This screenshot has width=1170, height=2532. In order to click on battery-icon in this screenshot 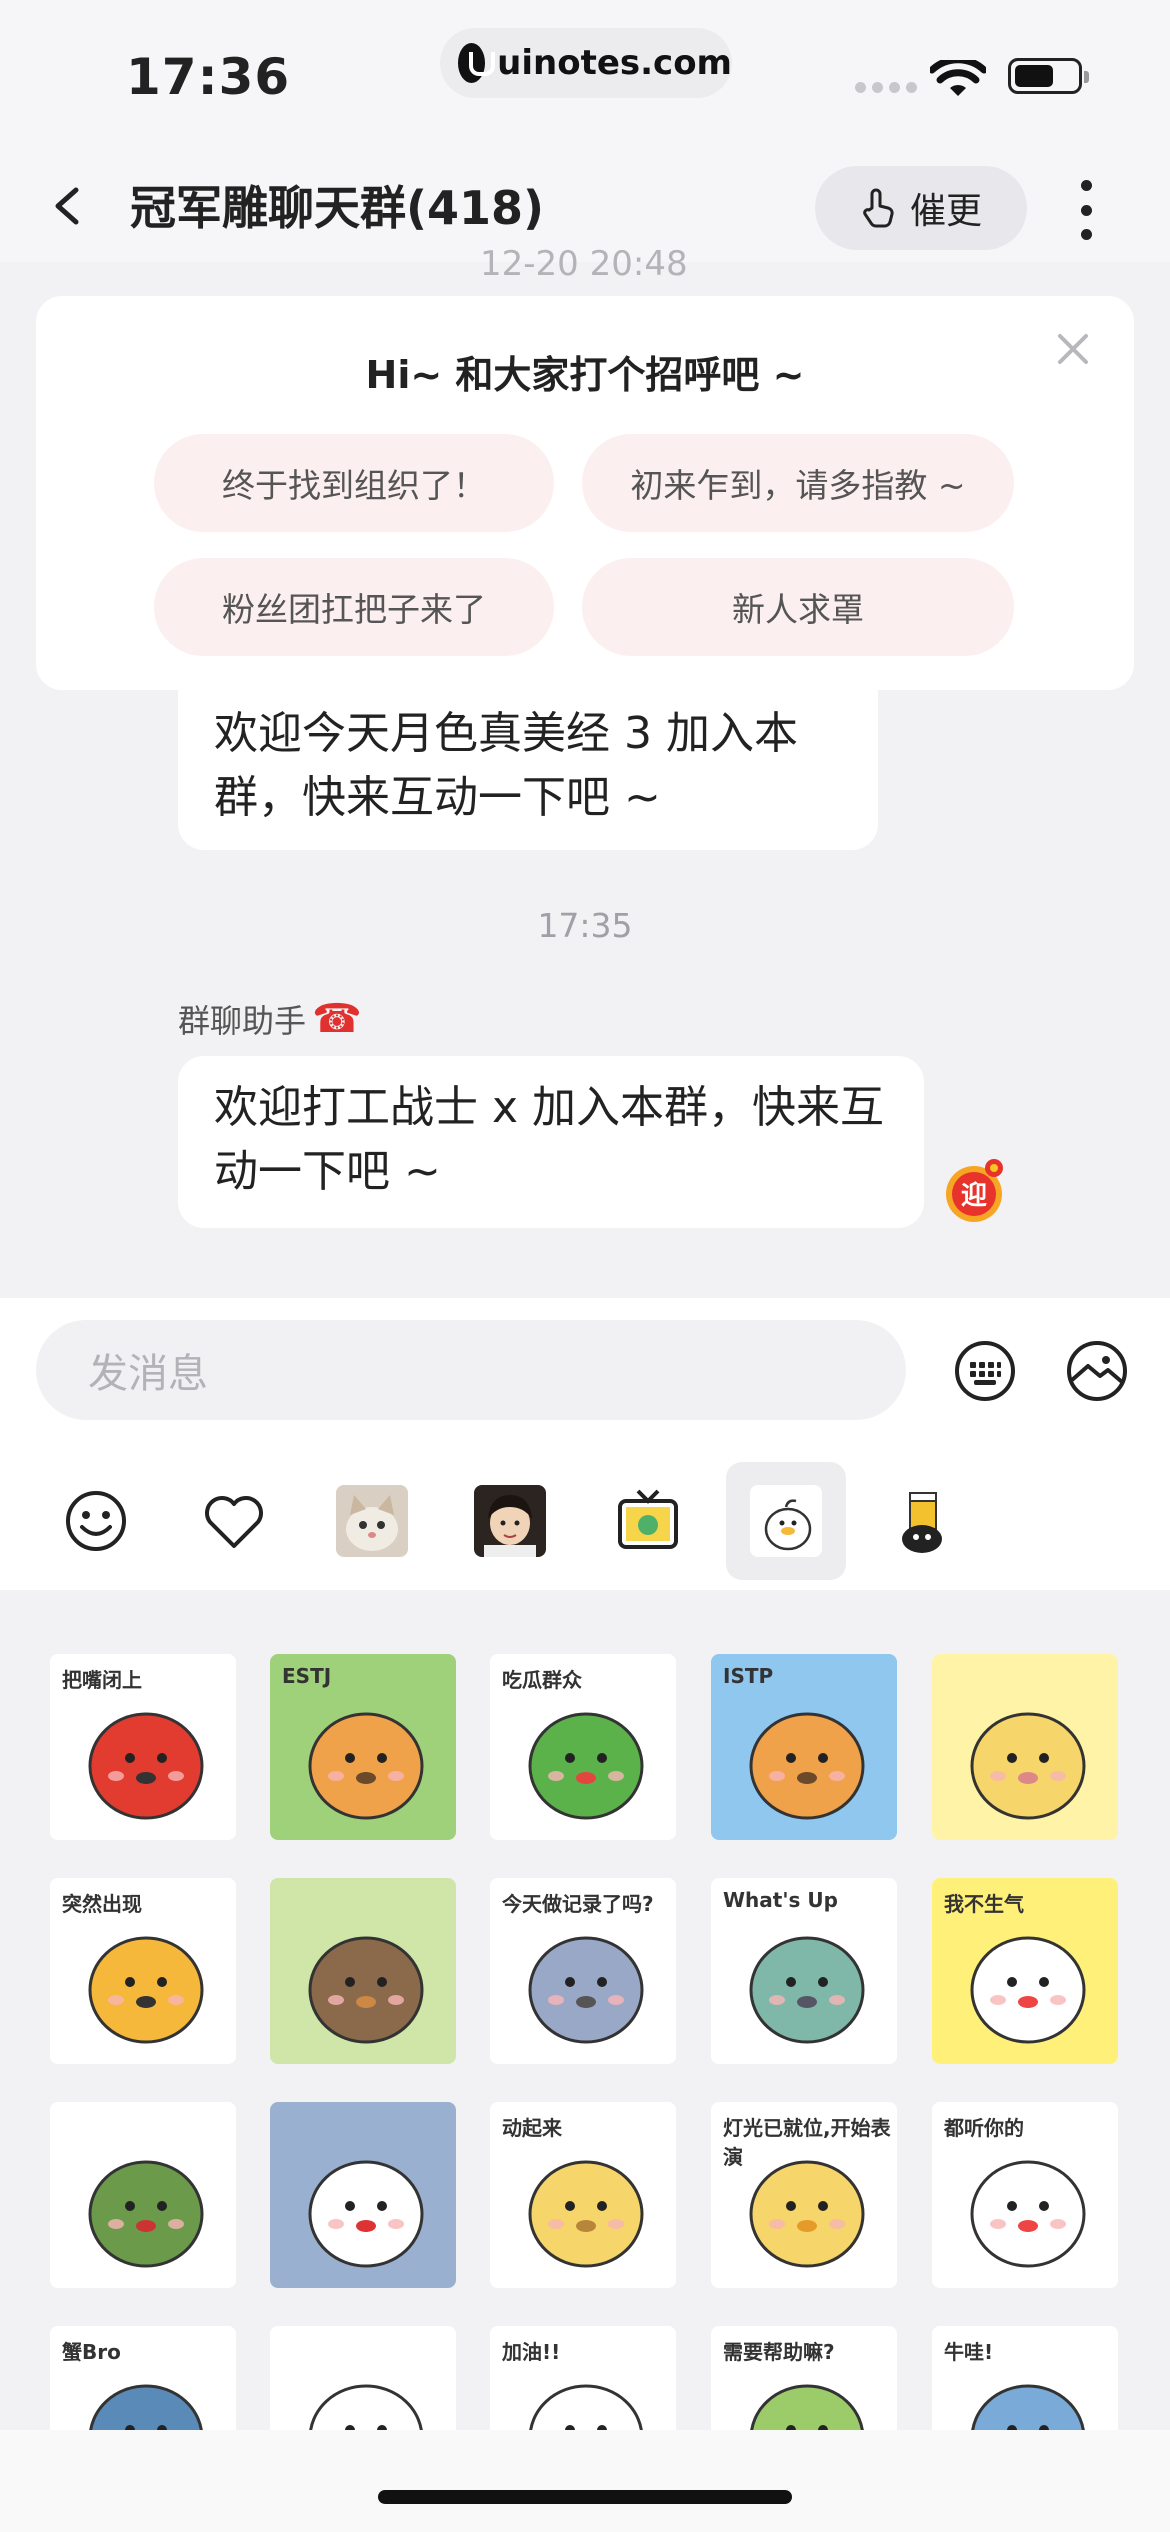, I will do `click(1048, 76)`.